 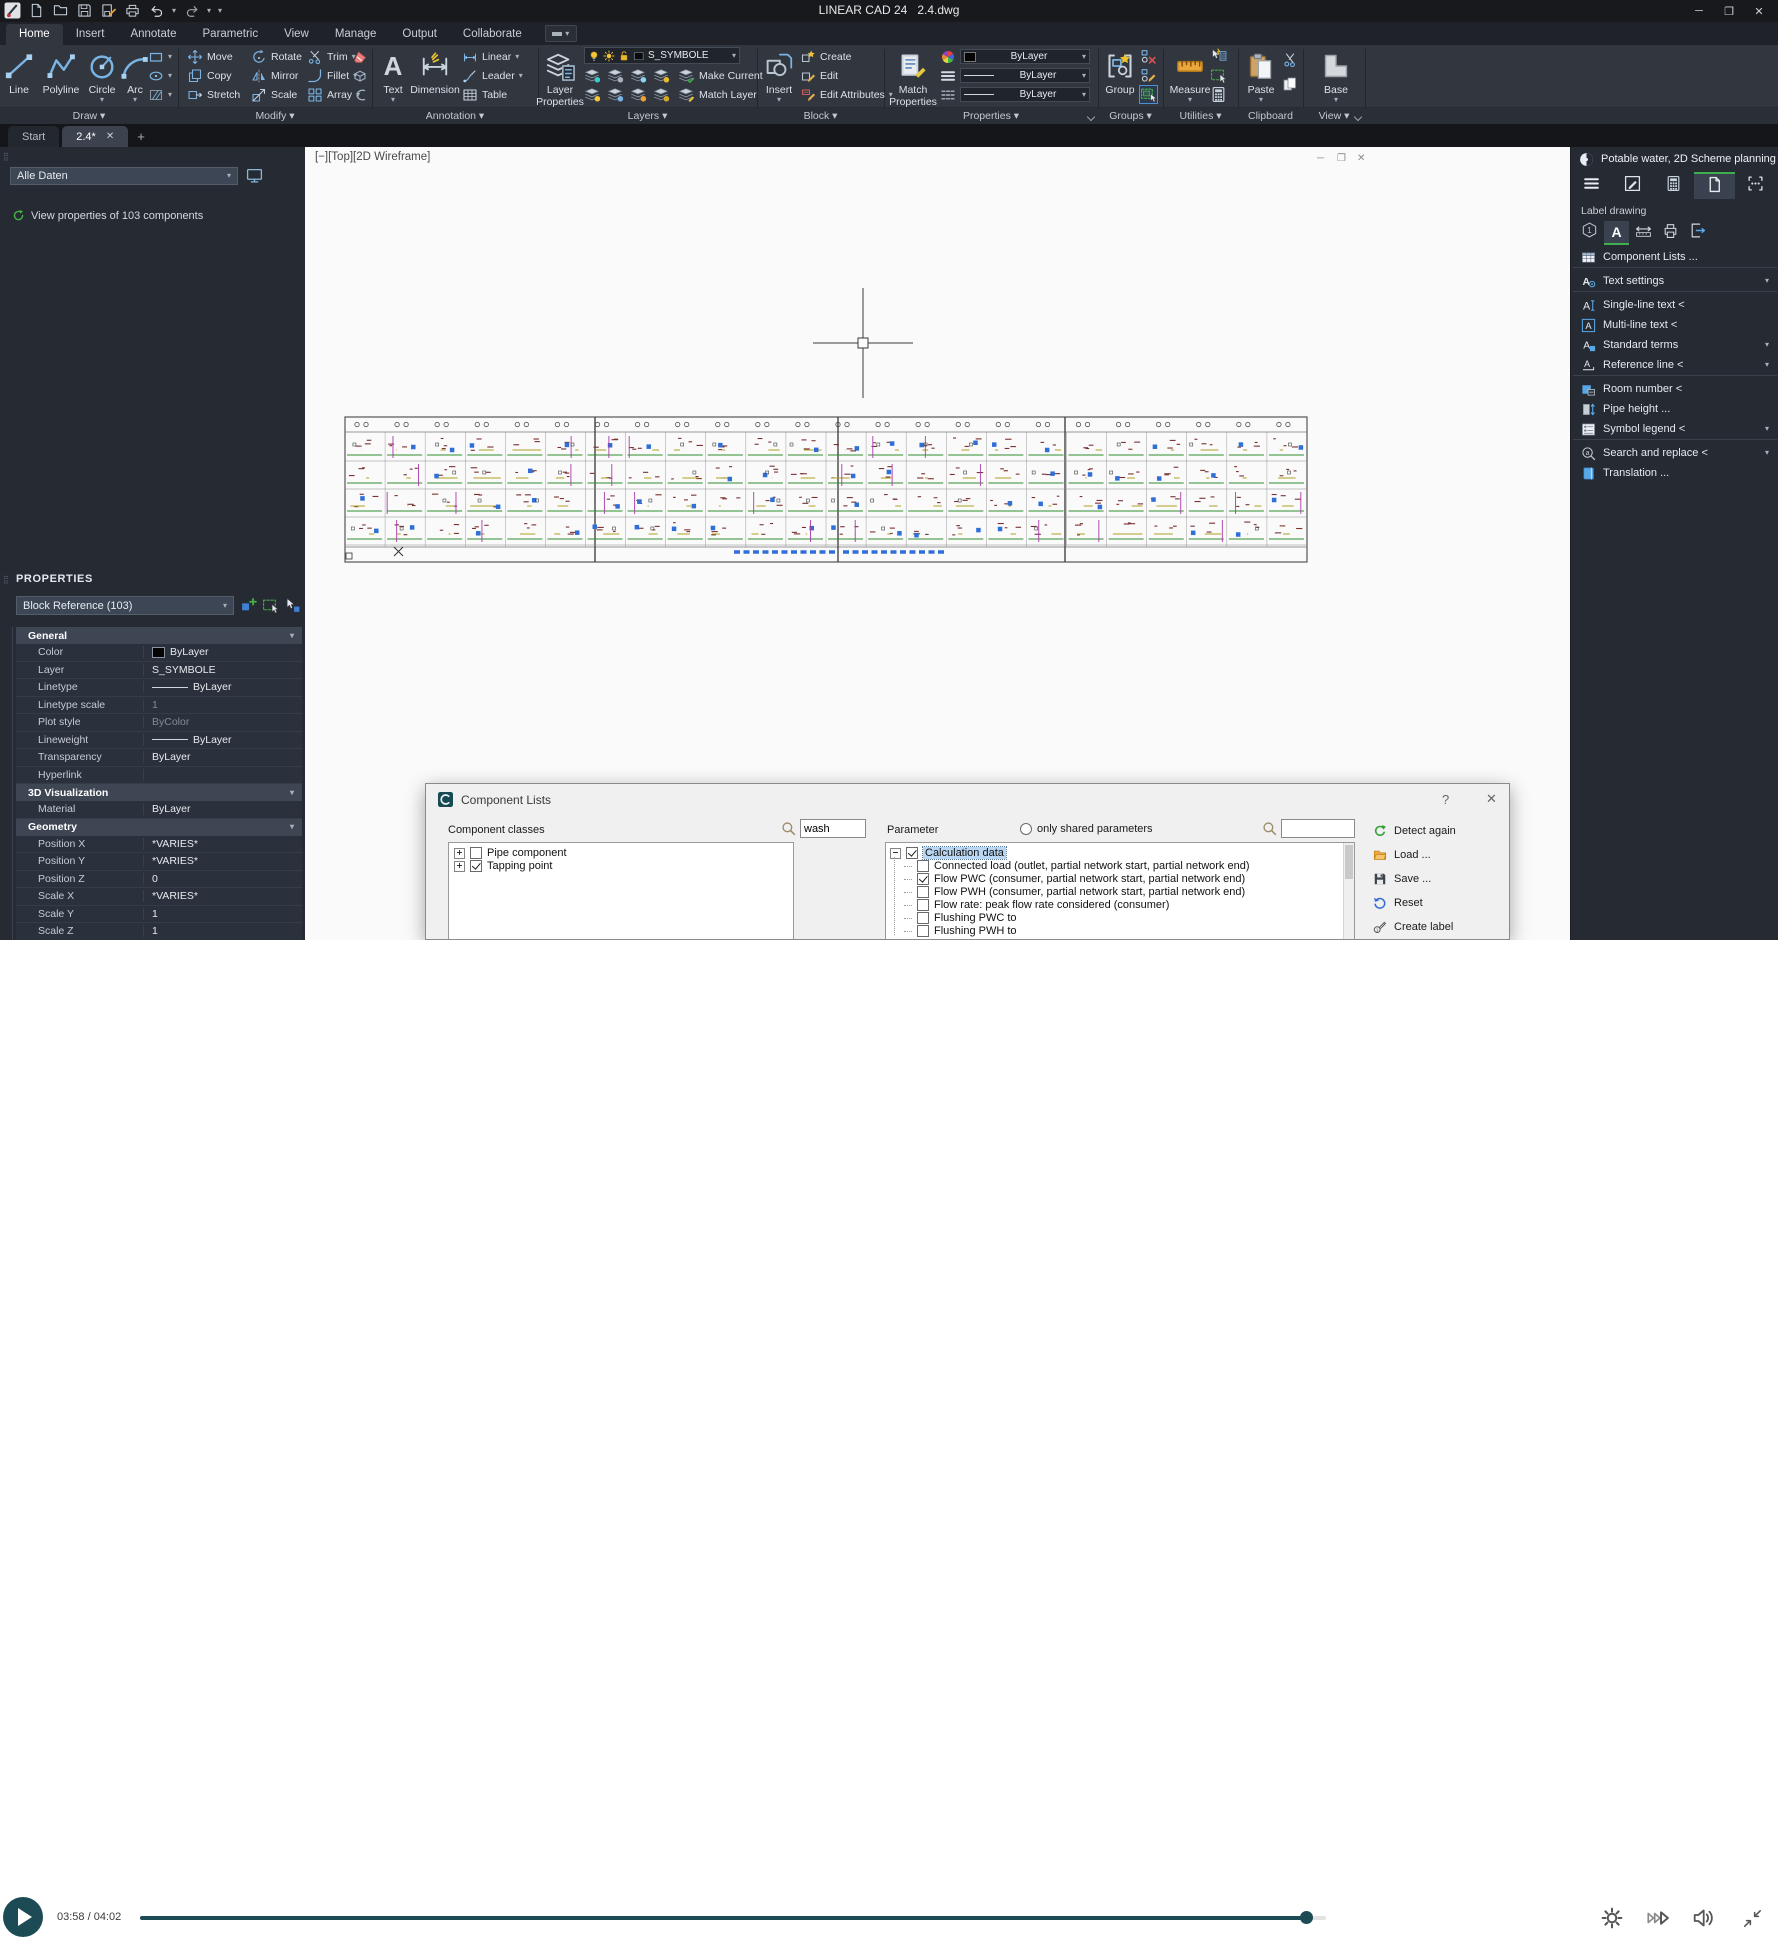 What do you see at coordinates (1348, 891) in the screenshot?
I see `parameter-scrollbar` at bounding box center [1348, 891].